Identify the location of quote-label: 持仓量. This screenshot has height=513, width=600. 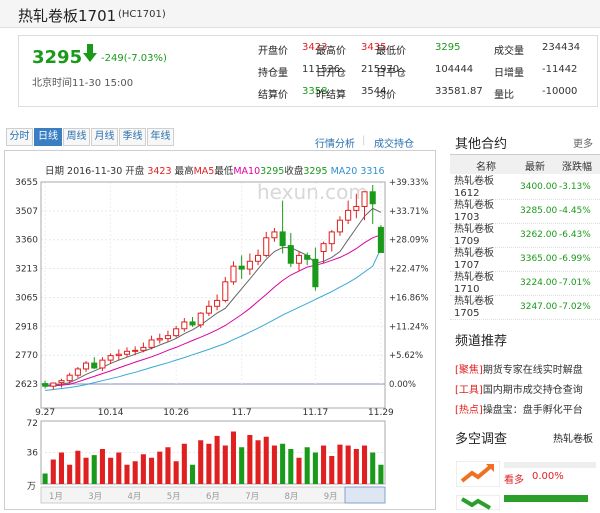
(273, 73).